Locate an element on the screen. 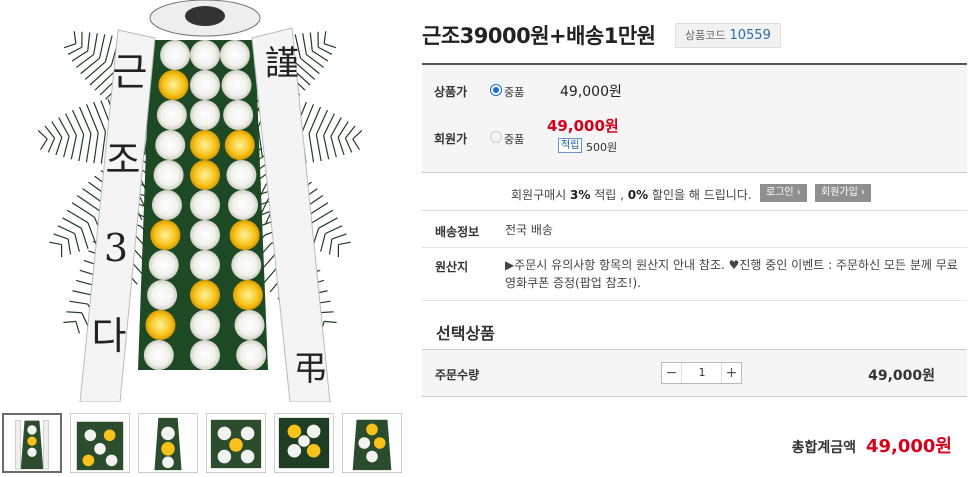 The height and width of the screenshot is (477, 970). price-box: 상품가 중품 49,000원 회원가 중품 49,000원 적립 500원 is located at coordinates (694, 118).